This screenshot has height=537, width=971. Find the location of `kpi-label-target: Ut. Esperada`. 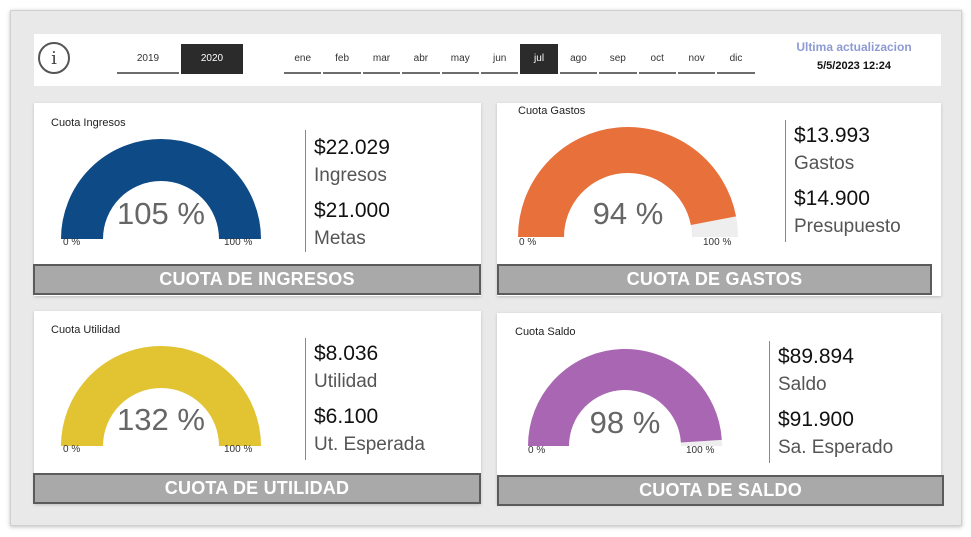

kpi-label-target: Ut. Esperada is located at coordinates (369, 444).